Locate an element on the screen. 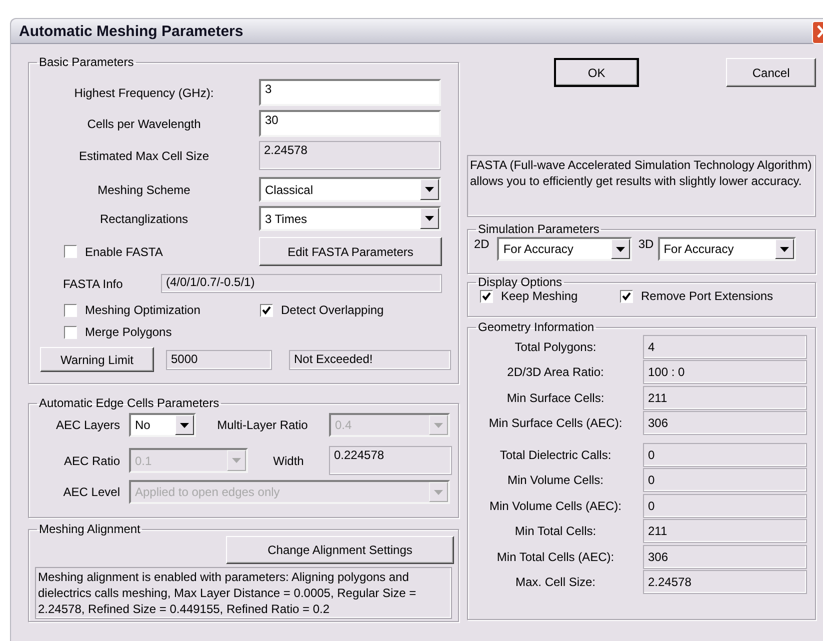 Image resolution: width=823 pixels, height=641 pixels. readonly-field: (4/0/1/0.7/-0.5/1) is located at coordinates (301, 283).